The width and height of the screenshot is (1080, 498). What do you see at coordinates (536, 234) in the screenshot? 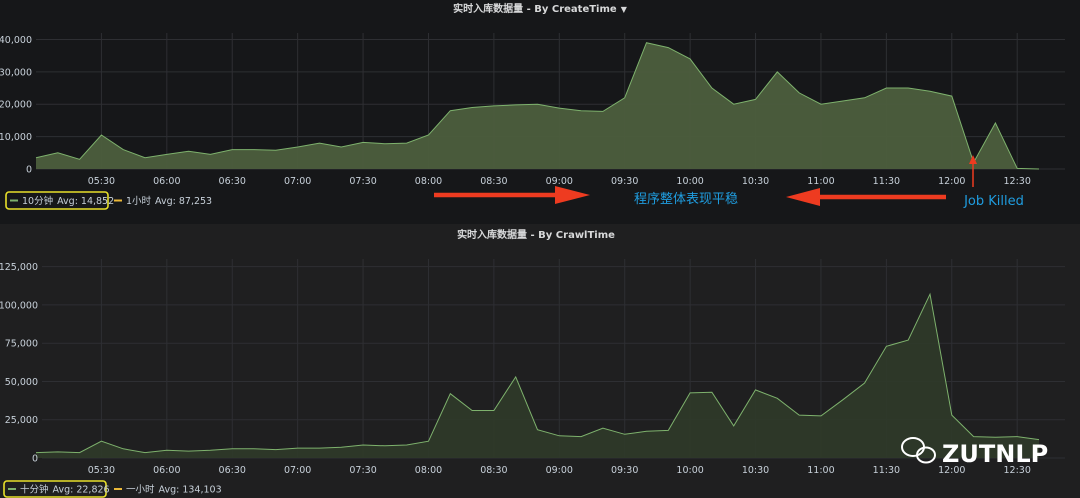
I see `panel-title: 实时入库数据量 - By CrawlTime` at bounding box center [536, 234].